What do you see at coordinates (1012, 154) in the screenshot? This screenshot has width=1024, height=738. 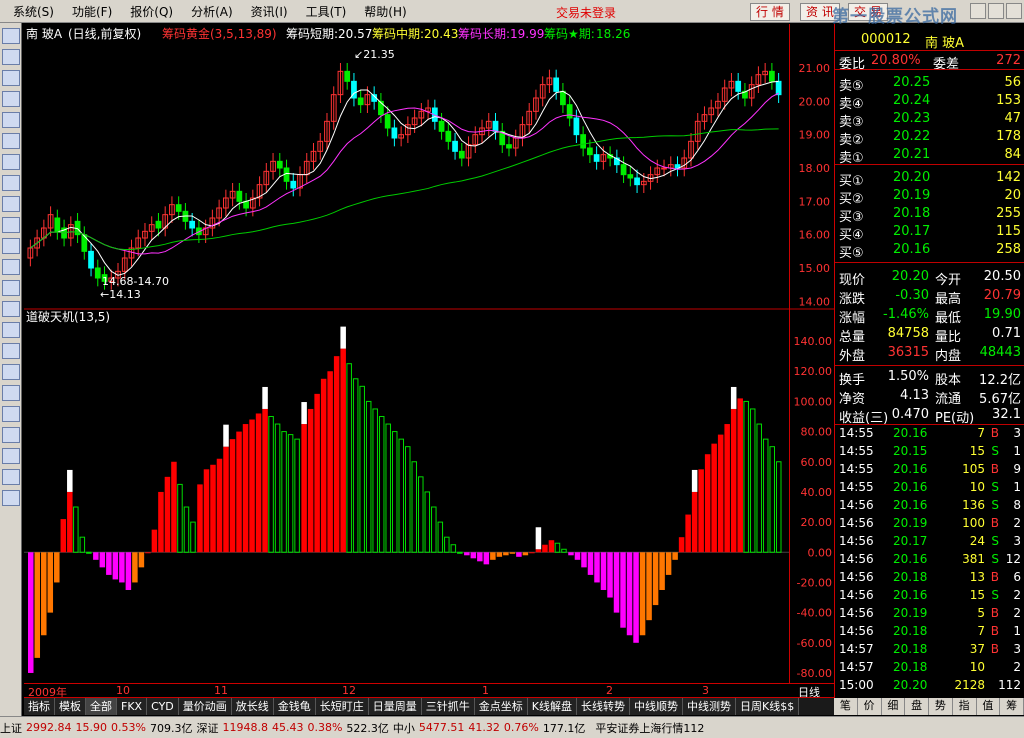 I see `quote-ask-vol: 84` at bounding box center [1012, 154].